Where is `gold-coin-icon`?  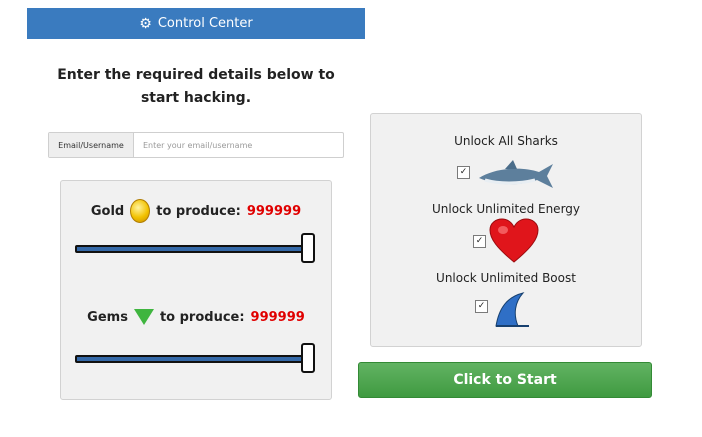 gold-coin-icon is located at coordinates (140, 211).